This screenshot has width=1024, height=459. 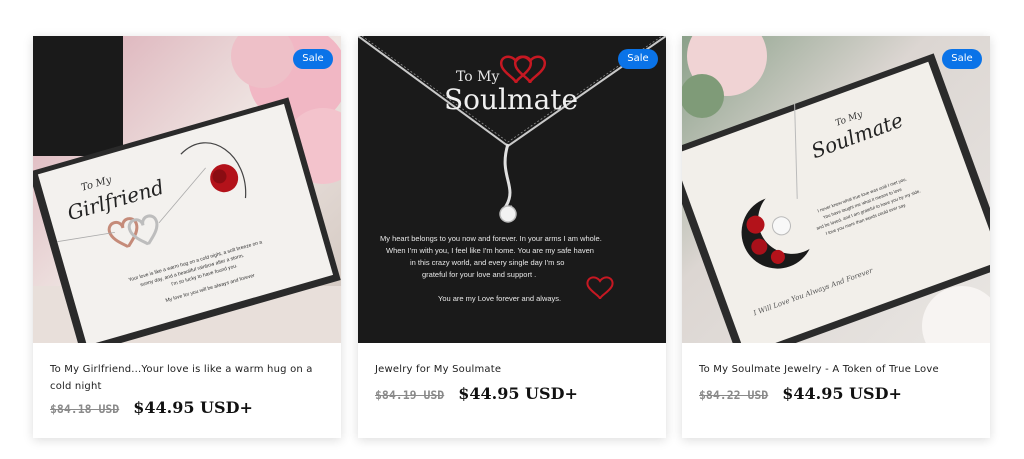 I want to click on price-row: $84.19 USD $44.95 USD+, so click(x=476, y=393).